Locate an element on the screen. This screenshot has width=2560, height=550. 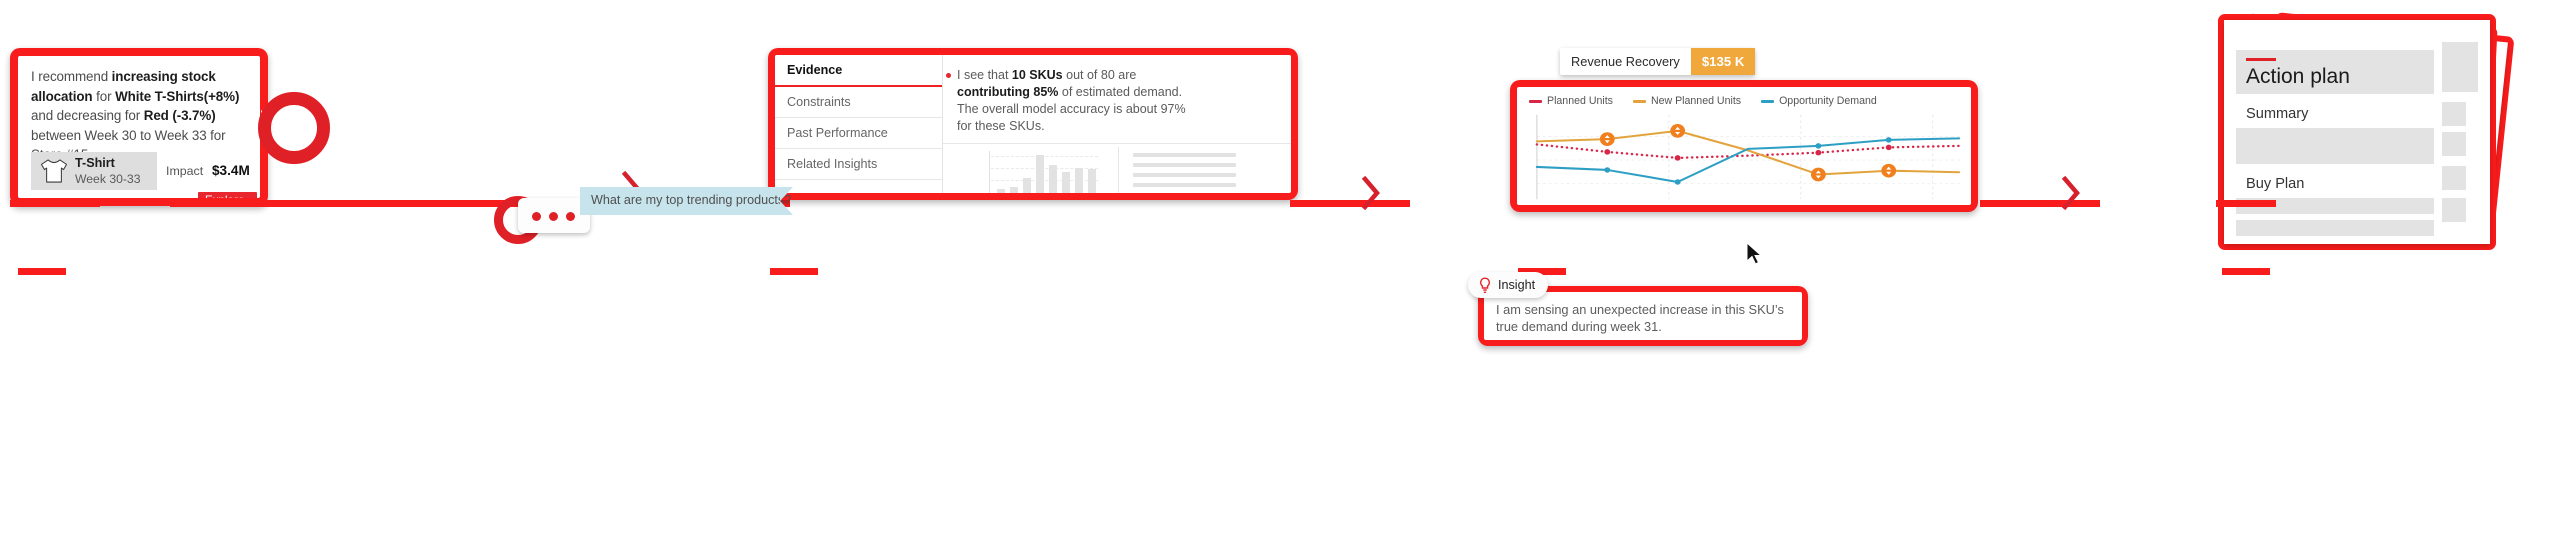
section-heading-summary: Summary is located at coordinates (2277, 114).